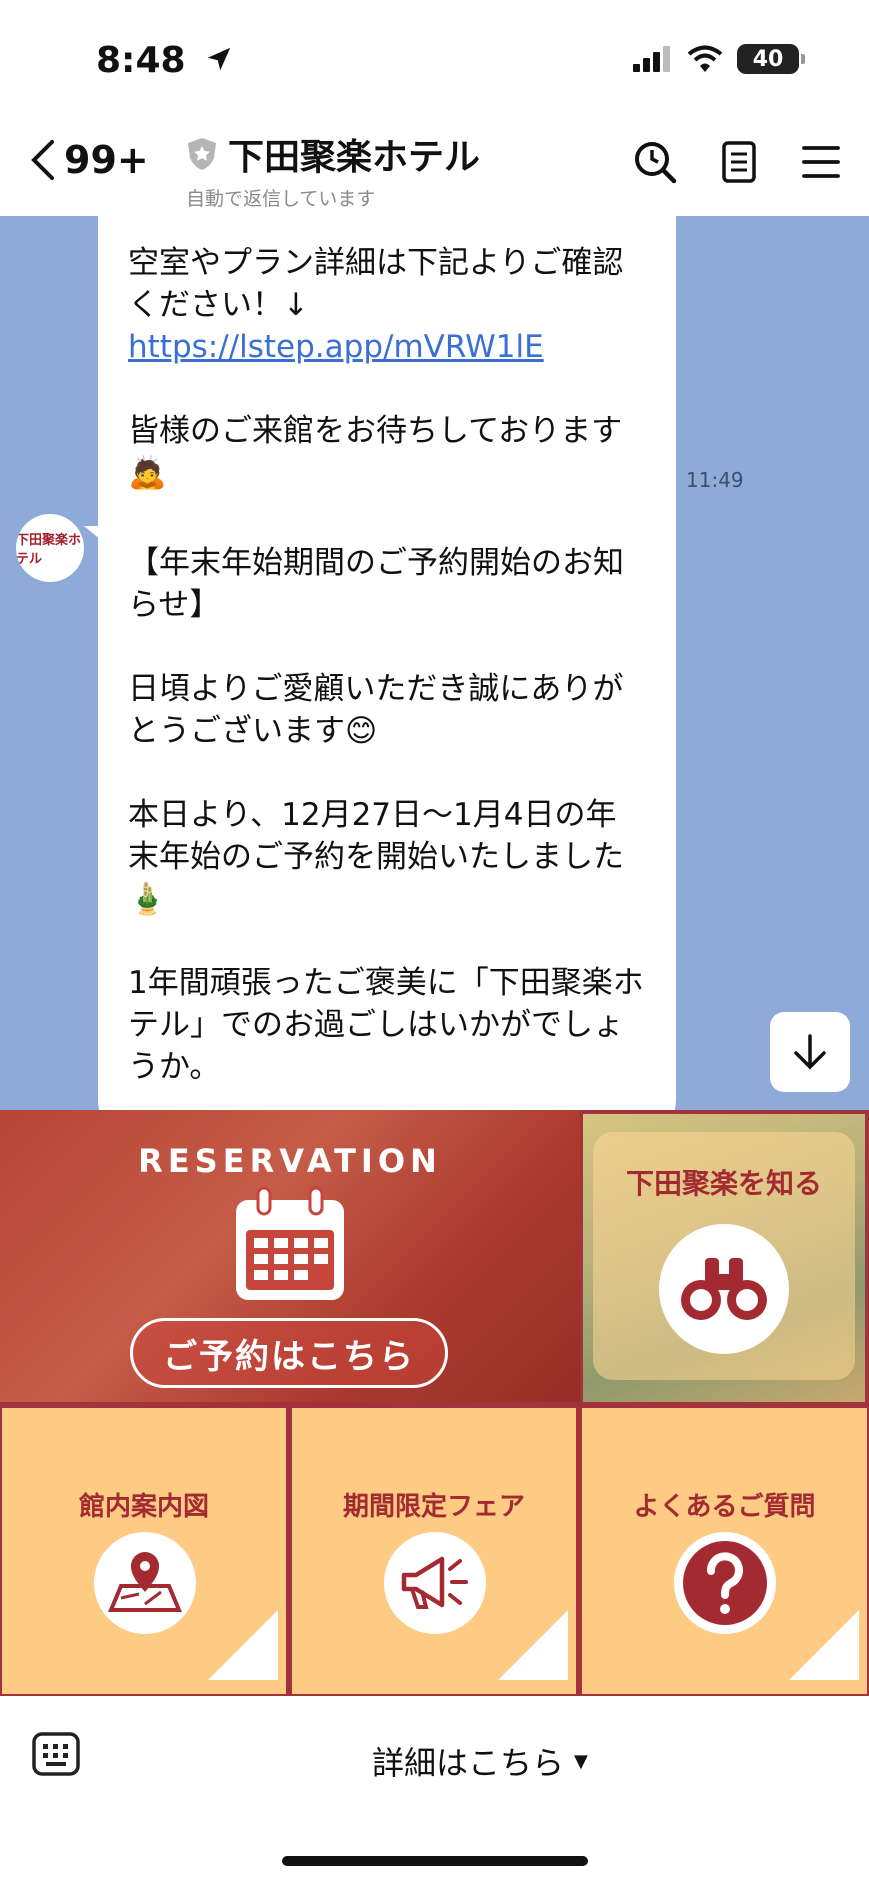 The image size is (869, 1884). I want to click on chat-title-area: 下田聚楽ホテル 自動で返信しています, so click(333, 169).